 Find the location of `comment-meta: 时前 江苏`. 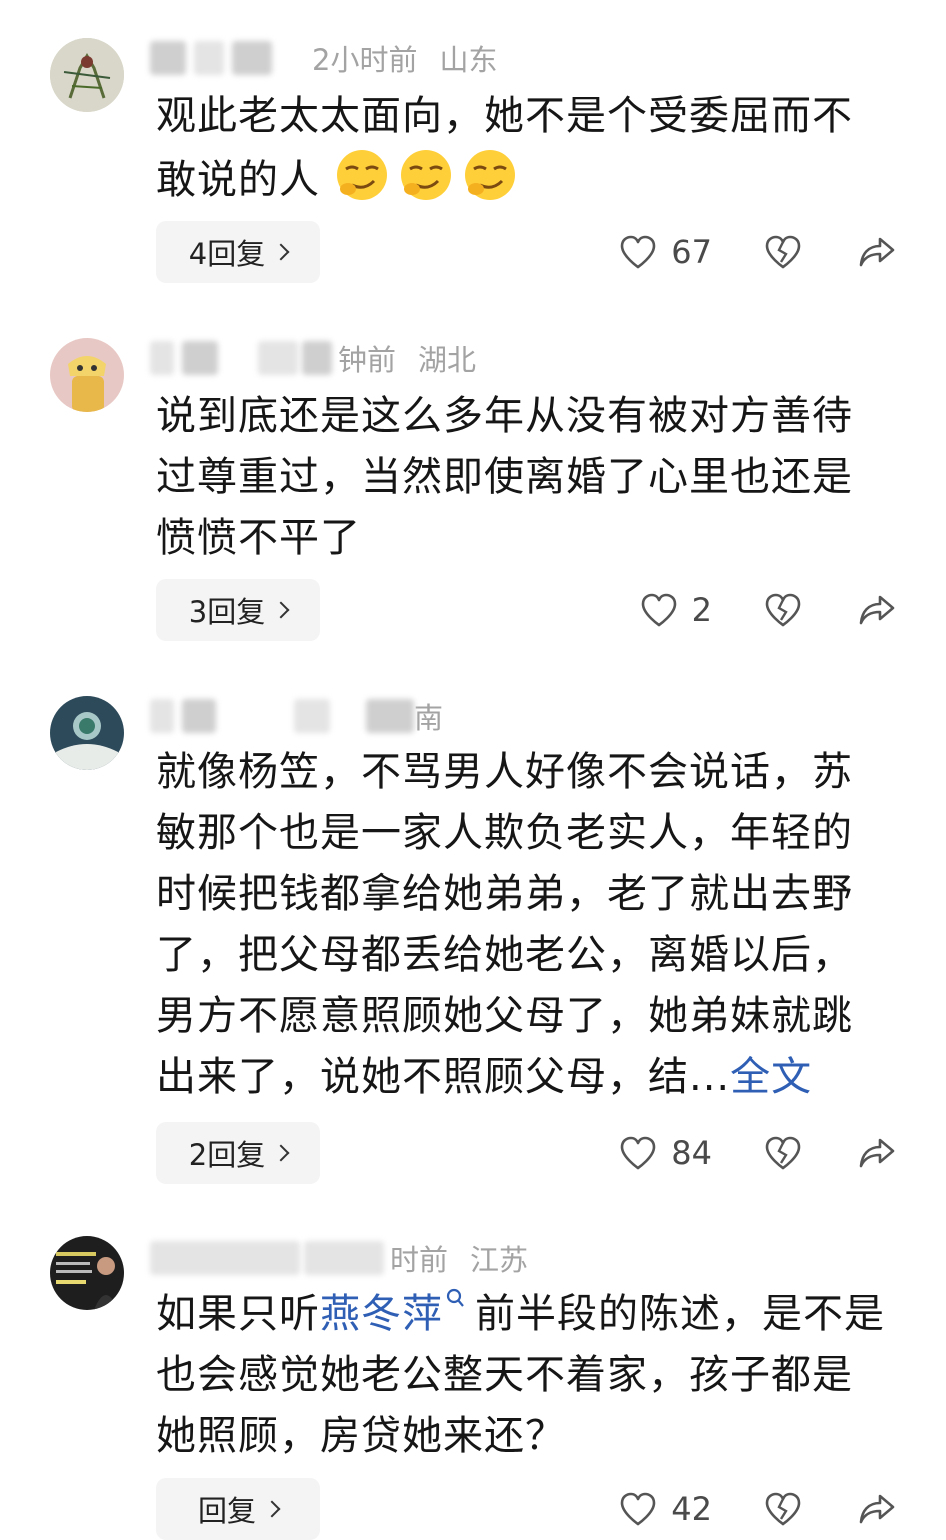

comment-meta: 时前 江苏 is located at coordinates (339, 1258).